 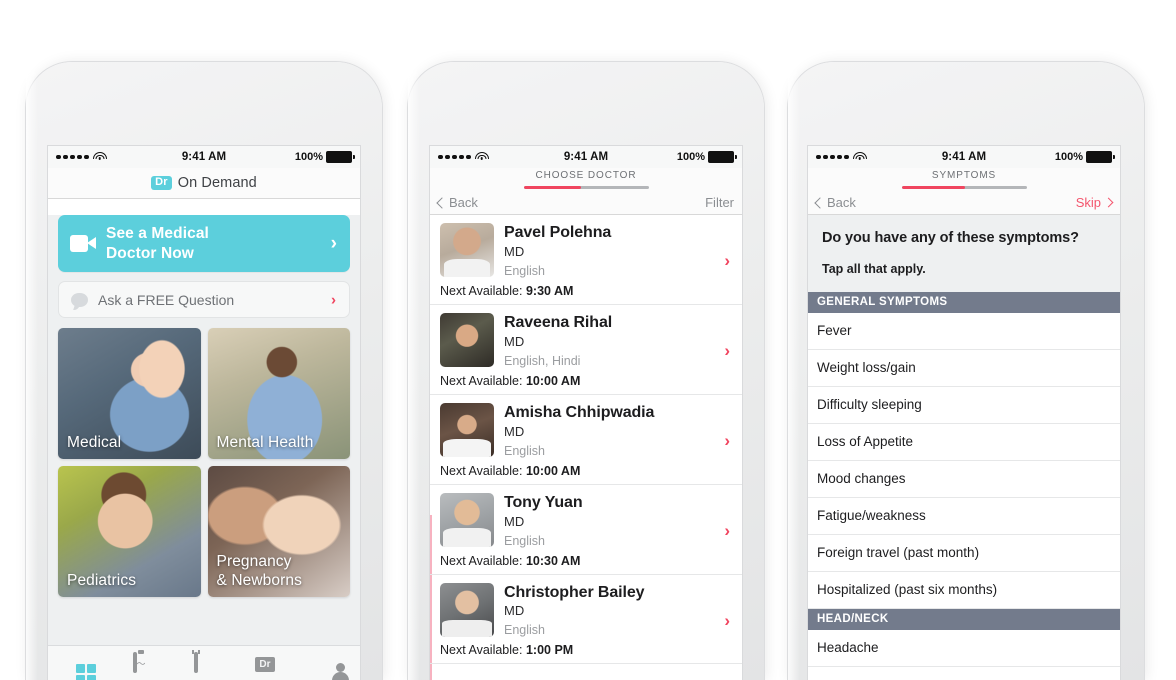 What do you see at coordinates (586, 561) in the screenshot?
I see `doctor-next-available: Next Available: 10:30 AM` at bounding box center [586, 561].